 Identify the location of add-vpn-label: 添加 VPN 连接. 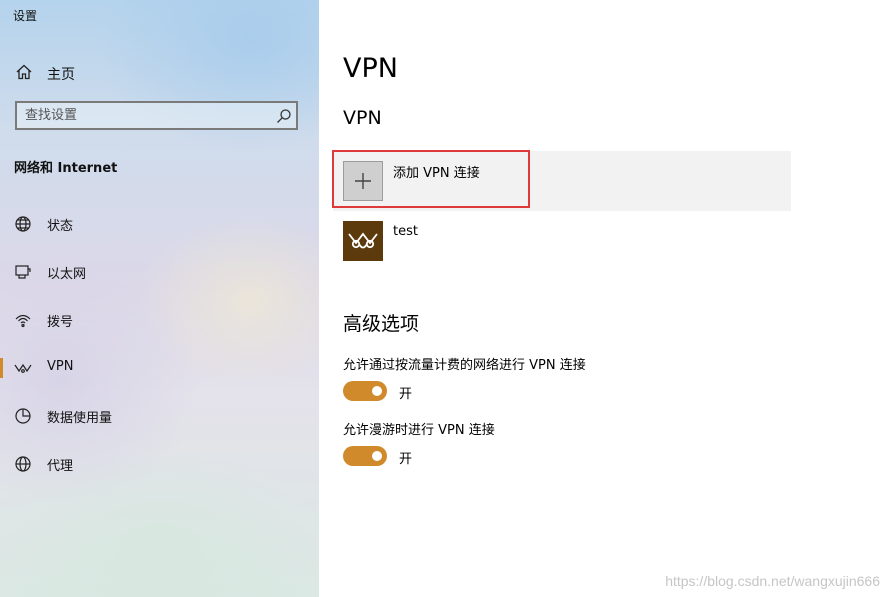
(436, 173).